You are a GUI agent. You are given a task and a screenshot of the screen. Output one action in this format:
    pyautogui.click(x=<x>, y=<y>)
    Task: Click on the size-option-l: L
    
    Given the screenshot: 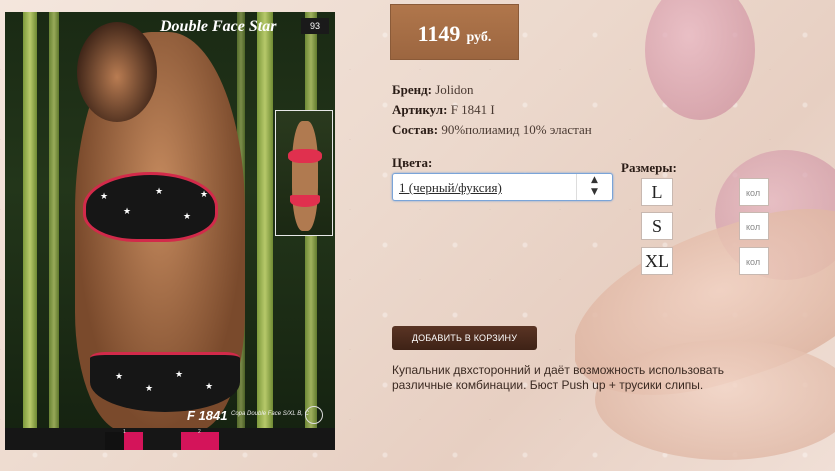 What is the action you would take?
    pyautogui.click(x=657, y=192)
    